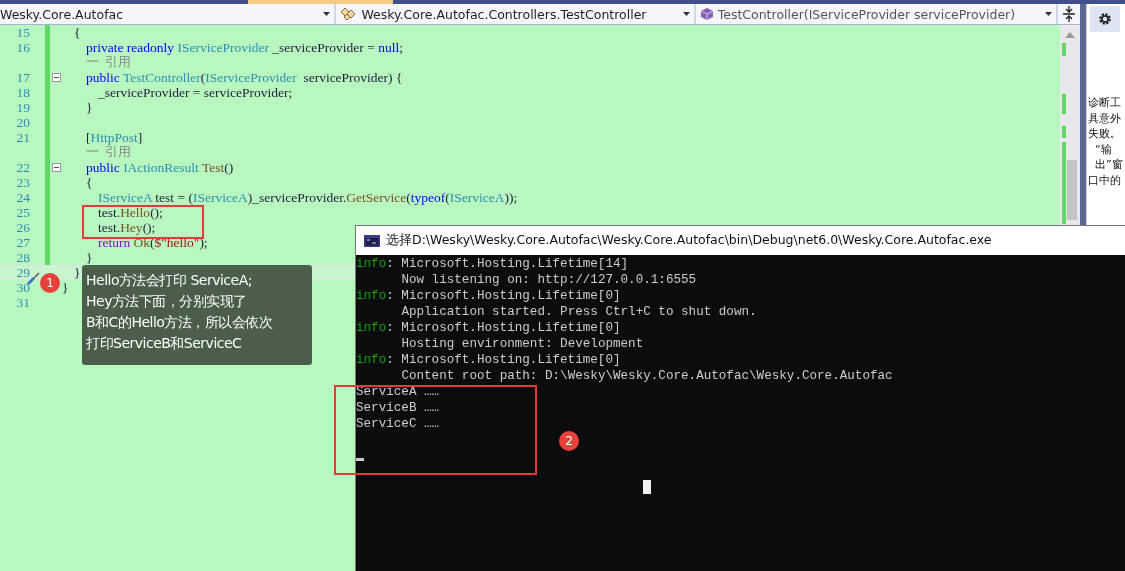 This screenshot has width=1125, height=571. What do you see at coordinates (22, 212) in the screenshot?
I see `line-number: 25` at bounding box center [22, 212].